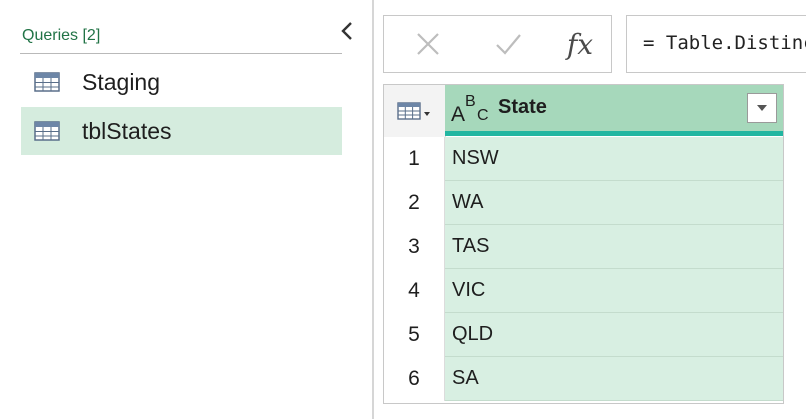 The height and width of the screenshot is (419, 806). I want to click on column-quality-bar, so click(614, 133).